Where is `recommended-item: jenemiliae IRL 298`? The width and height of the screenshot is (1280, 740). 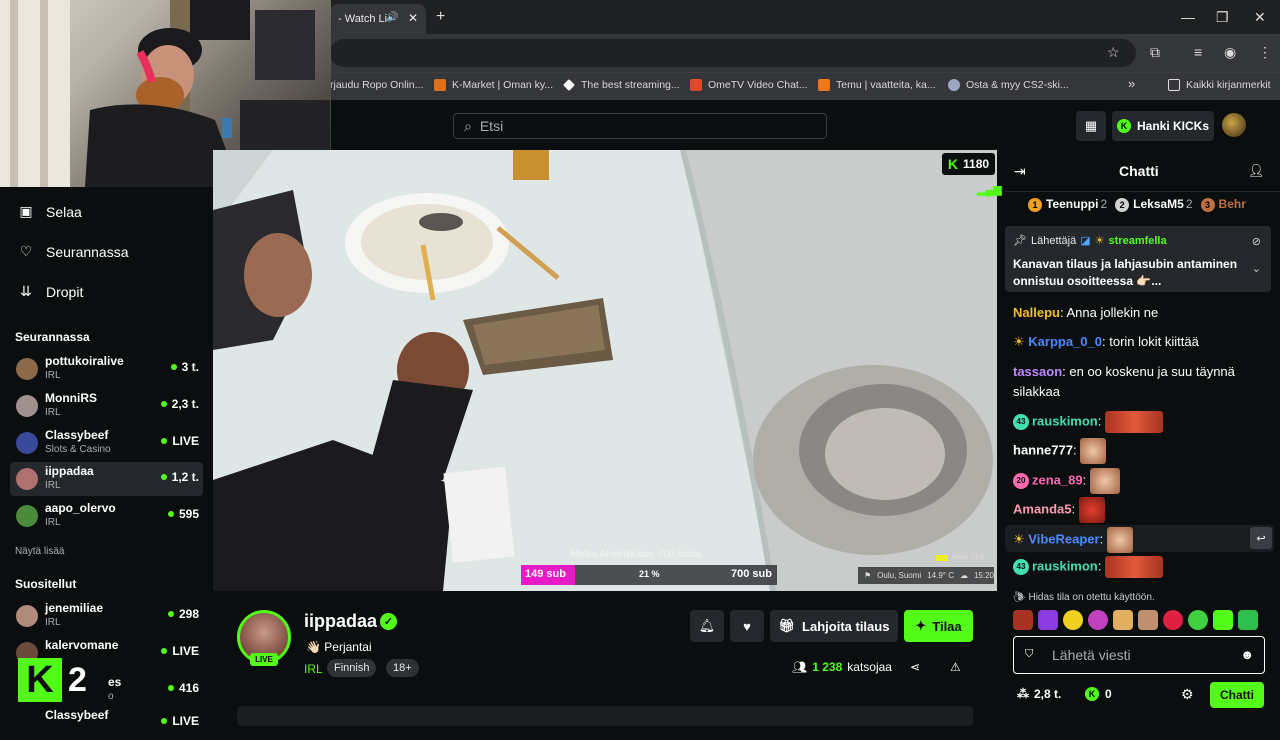
recommended-item: jenemiliae IRL 298 is located at coordinates (106, 616).